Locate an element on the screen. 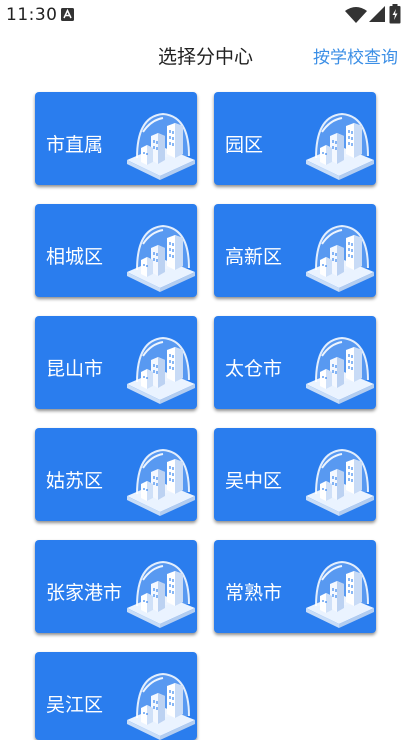 Image resolution: width=411 pixels, height=740 pixels. region-card: 张家港市 is located at coordinates (116, 586).